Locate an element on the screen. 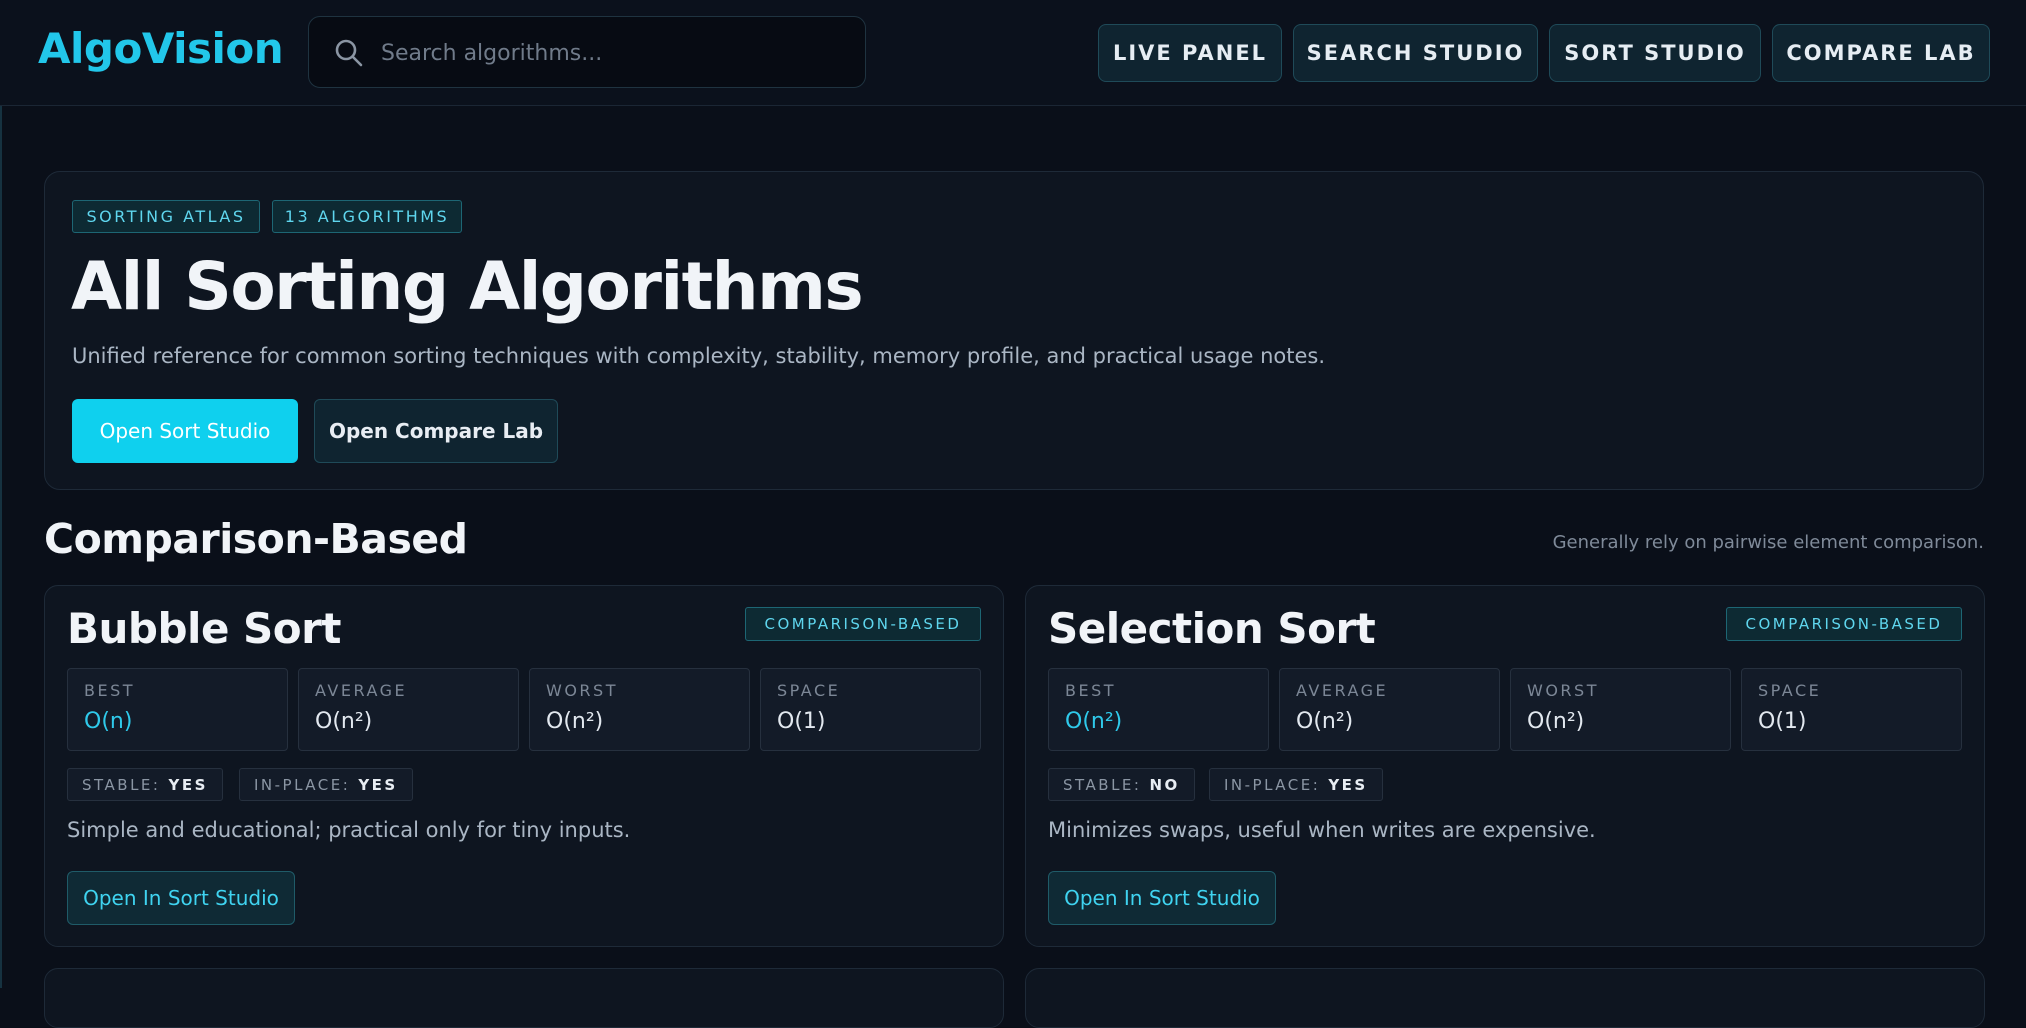 Image resolution: width=2026 pixels, height=1028 pixels. nav-compare-lab: COMPARE LAB is located at coordinates (1881, 53).